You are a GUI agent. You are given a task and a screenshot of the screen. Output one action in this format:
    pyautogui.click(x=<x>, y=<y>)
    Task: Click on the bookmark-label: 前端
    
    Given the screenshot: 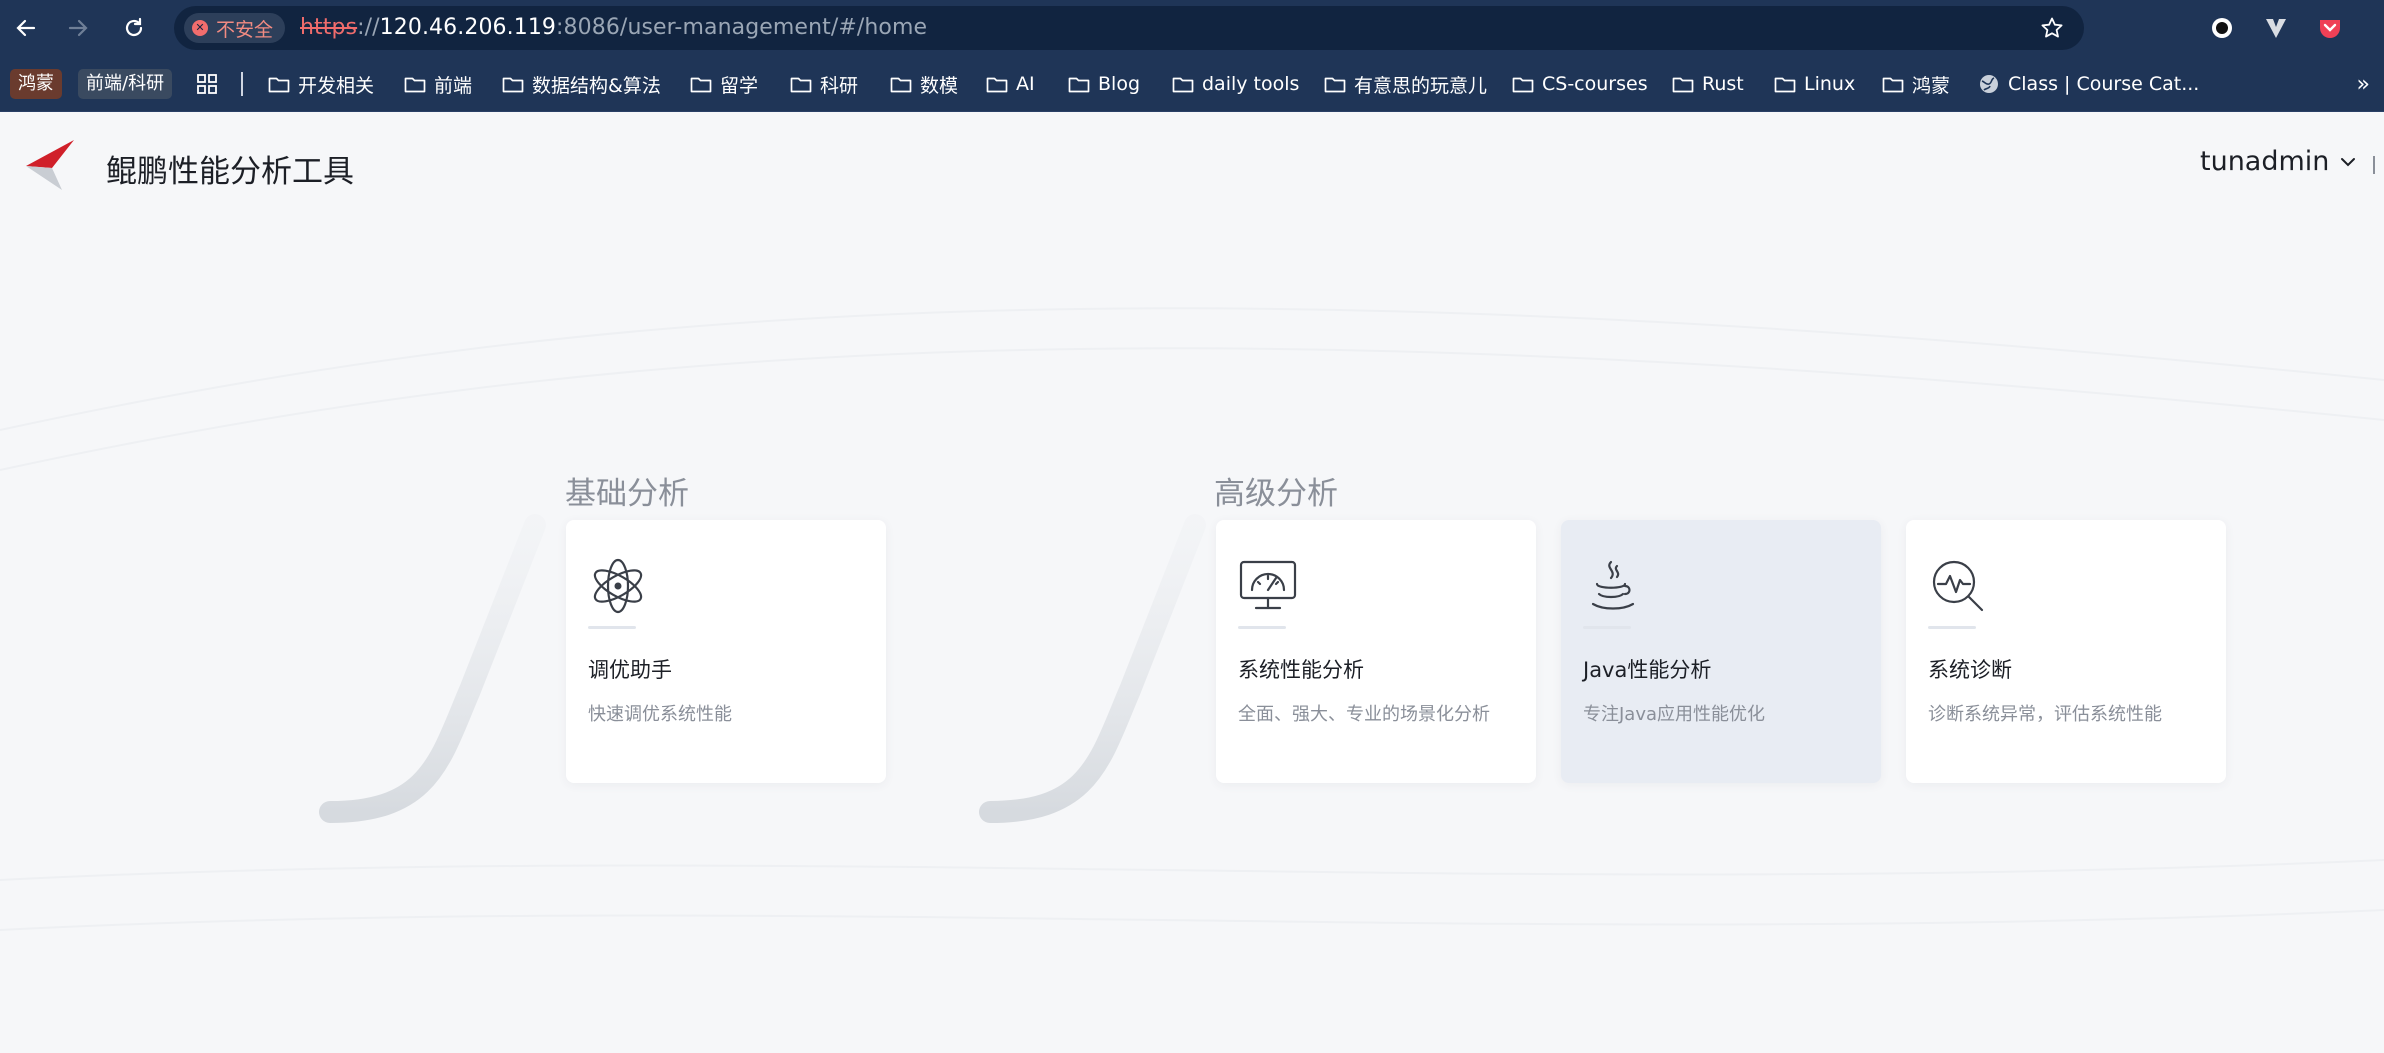 What is the action you would take?
    pyautogui.click(x=453, y=85)
    